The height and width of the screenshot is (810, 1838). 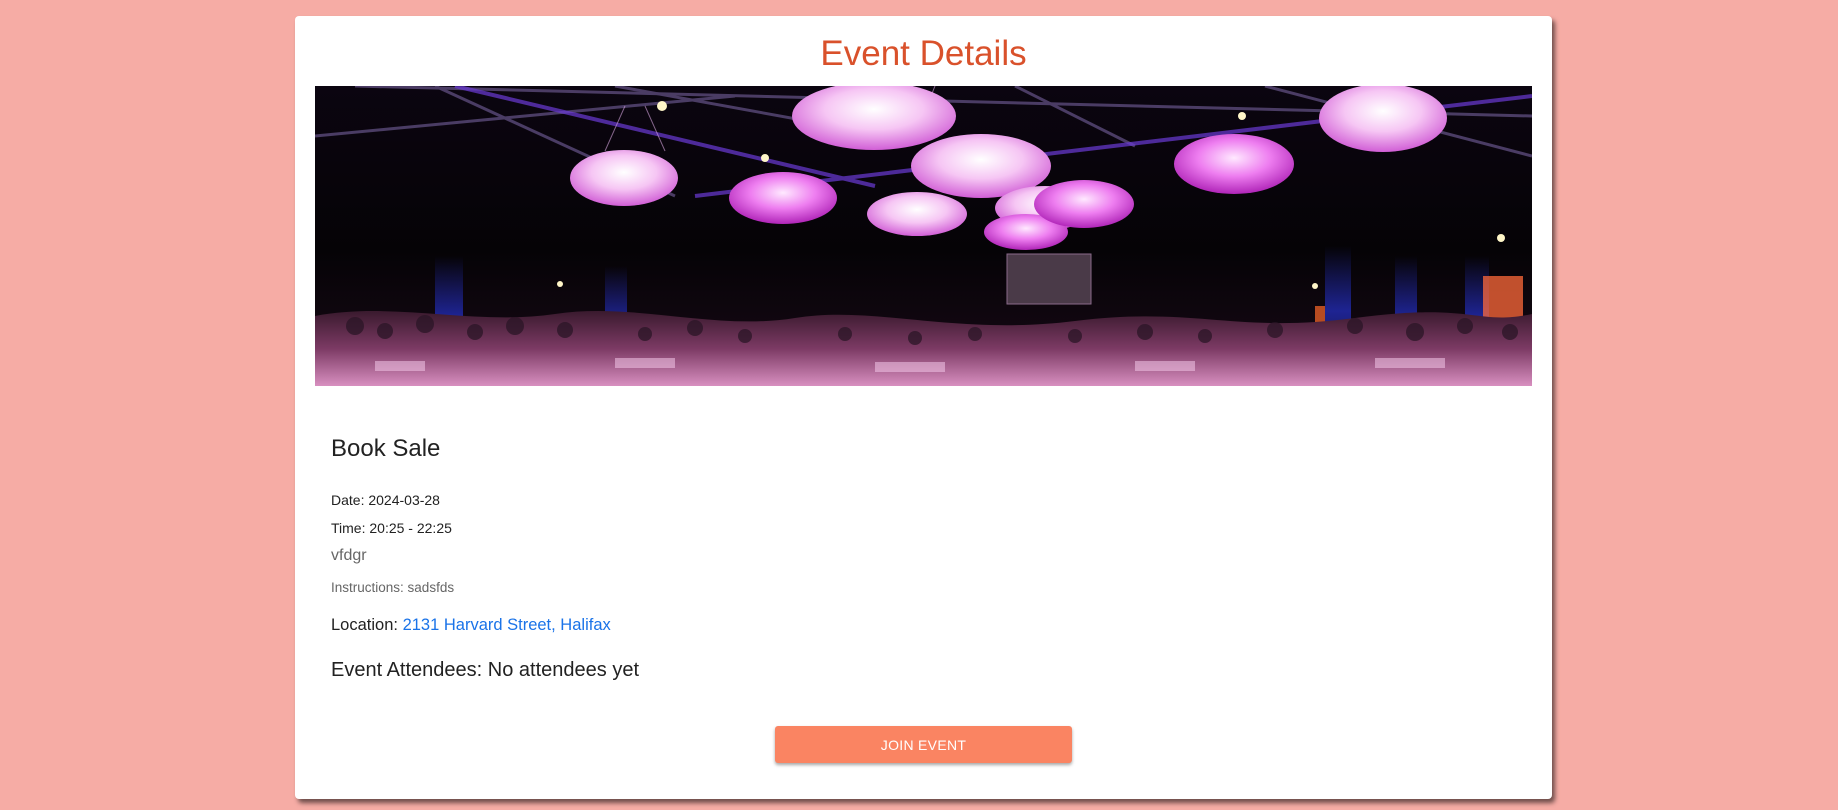 I want to click on event-attendees: Event Attendees: No attendees yet, so click(x=485, y=670).